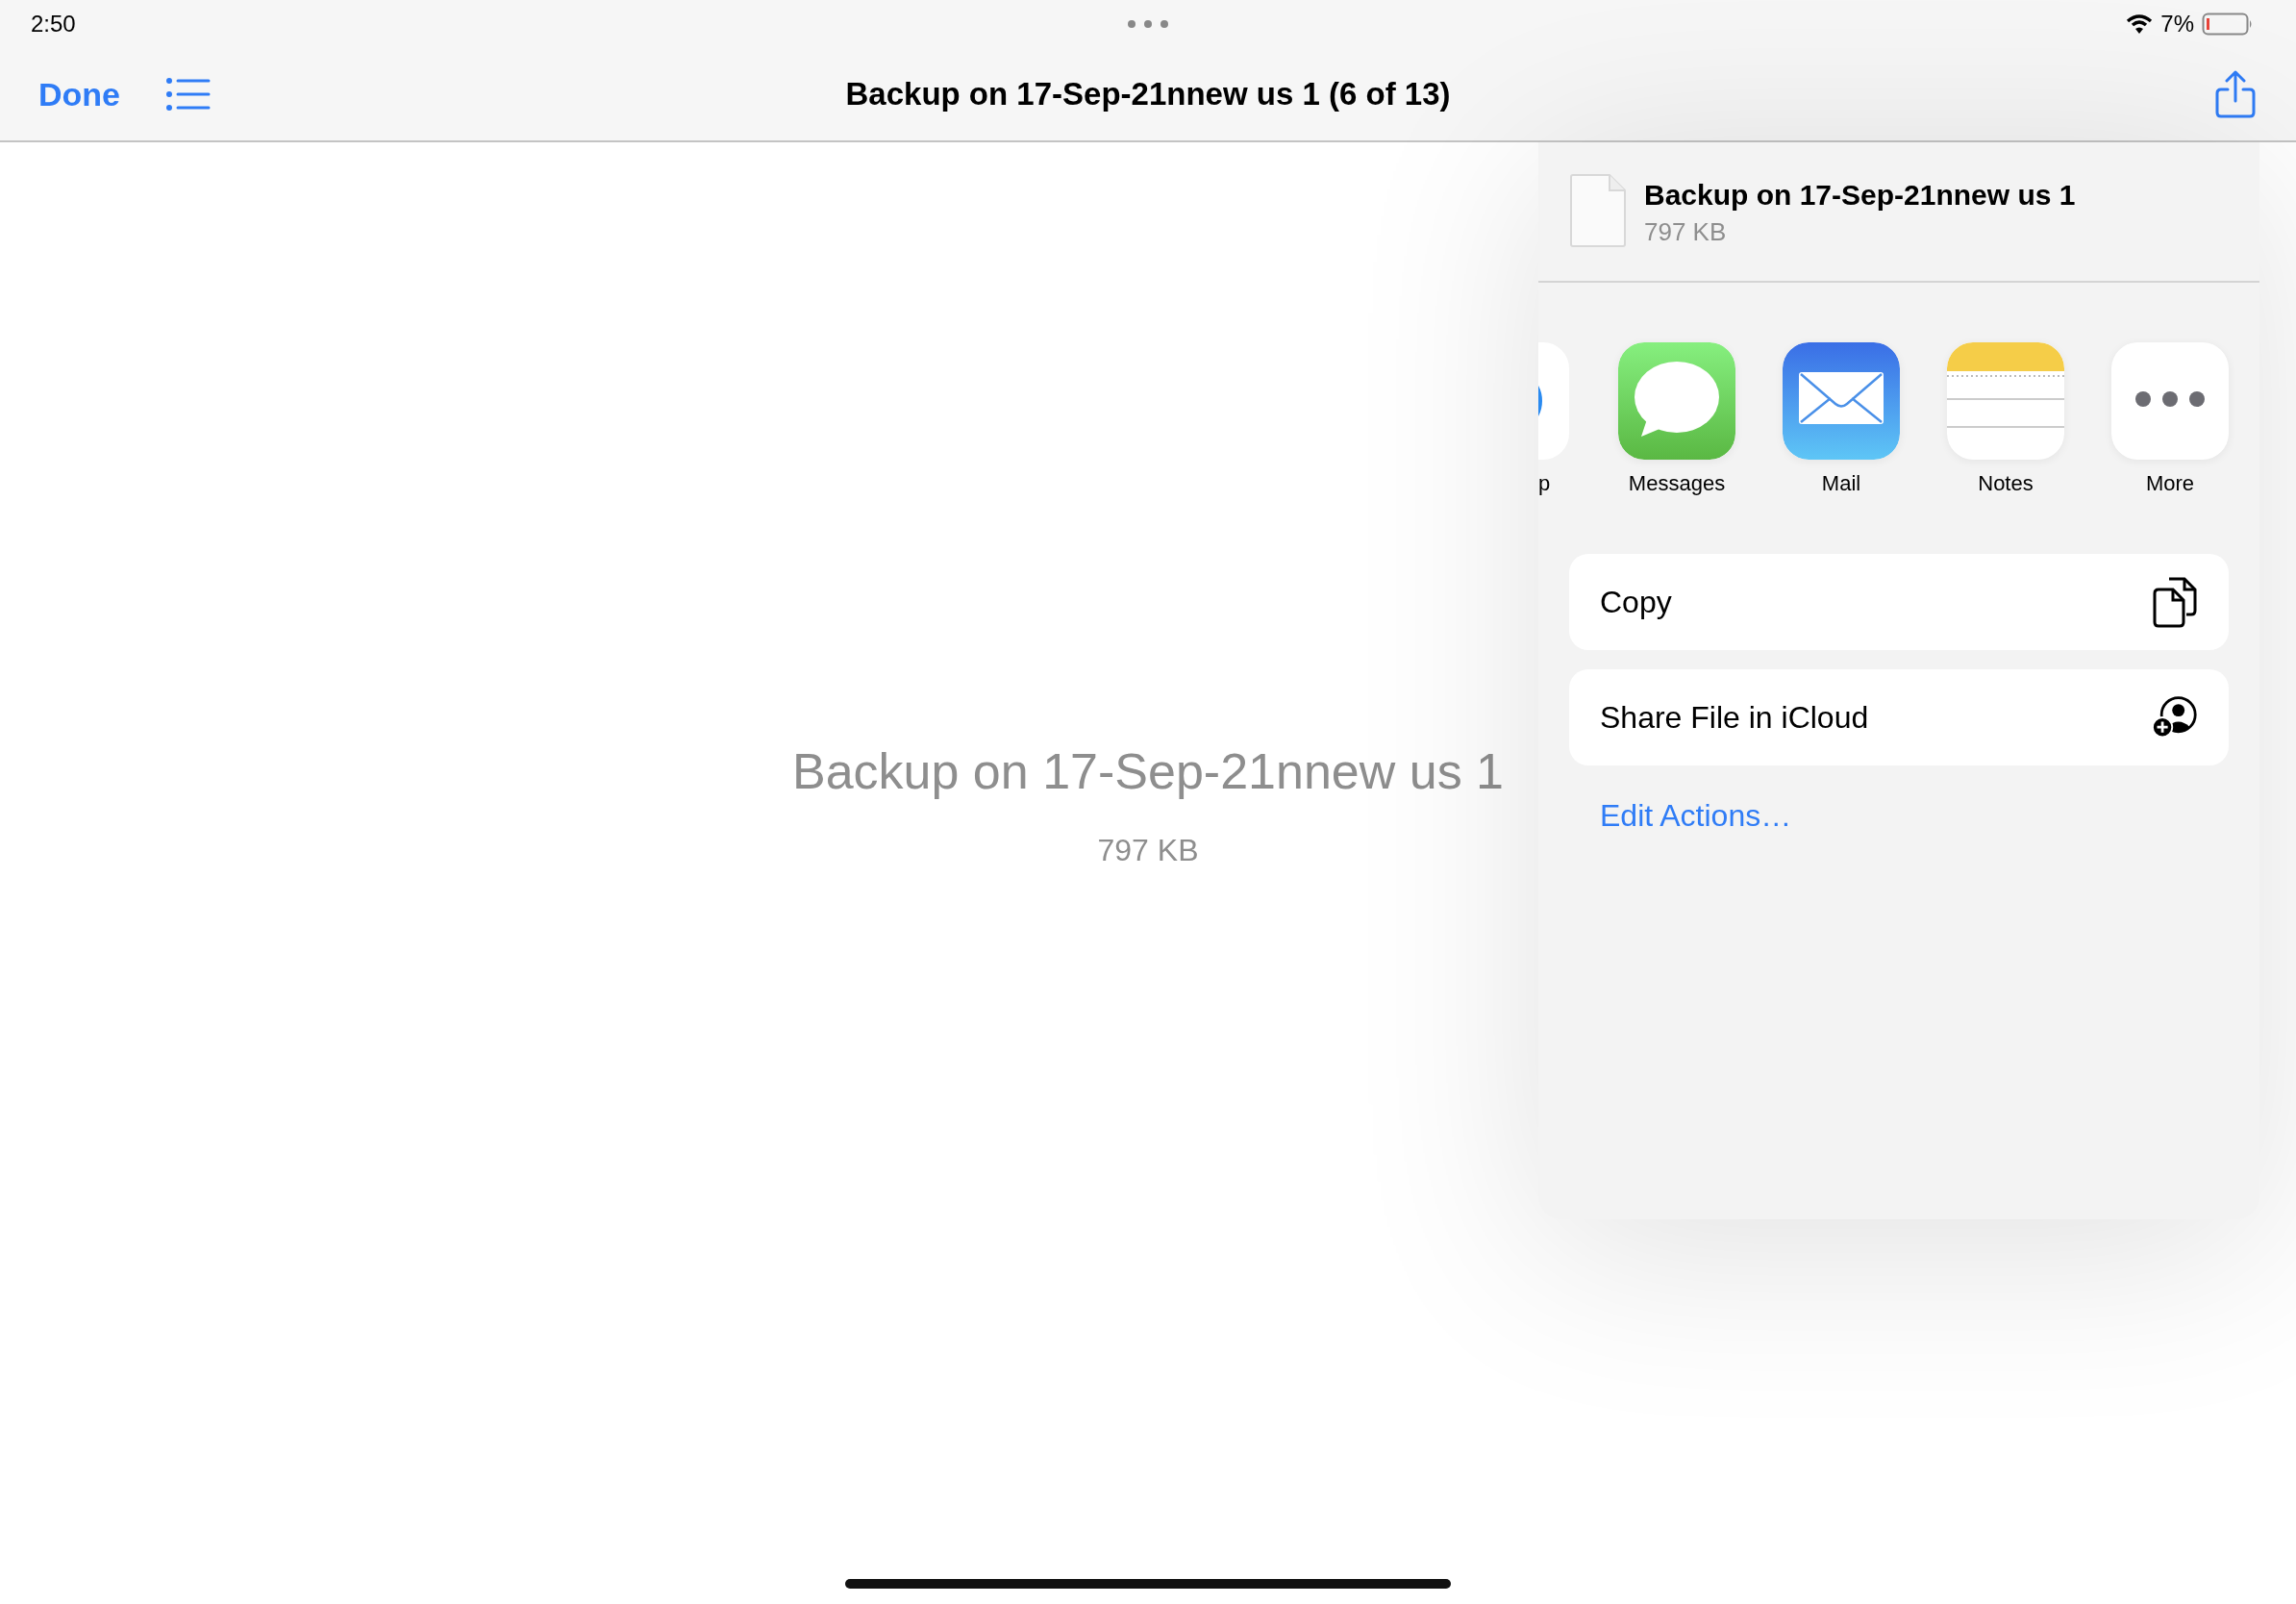 Image resolution: width=2296 pixels, height=1604 pixels. I want to click on file-size: 797 KB, so click(1148, 850).